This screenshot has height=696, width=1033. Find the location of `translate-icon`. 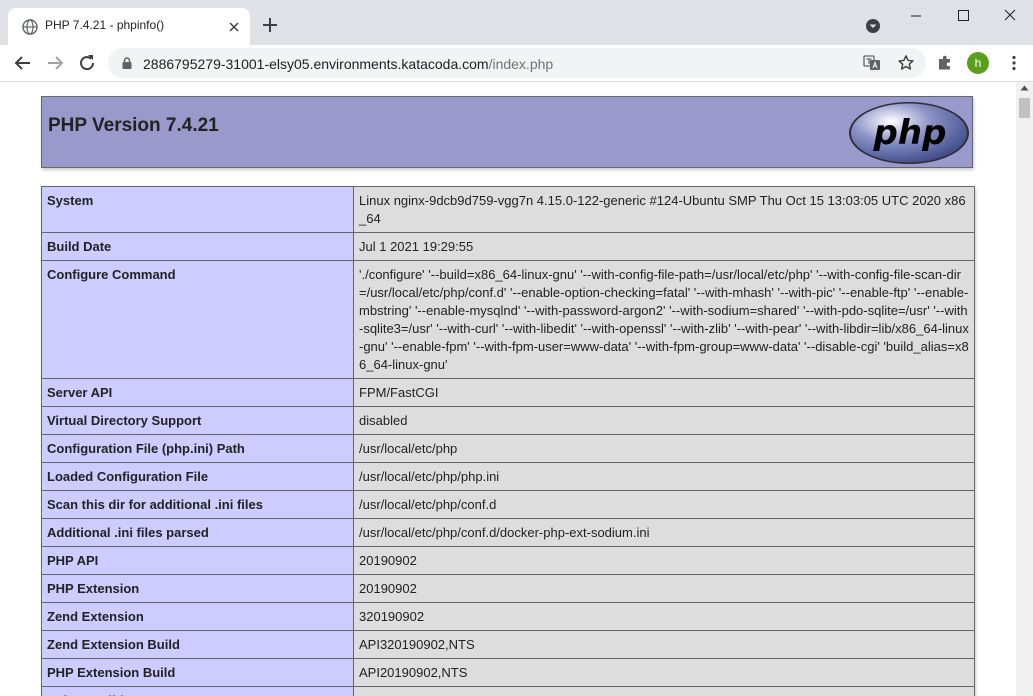

translate-icon is located at coordinates (872, 63).